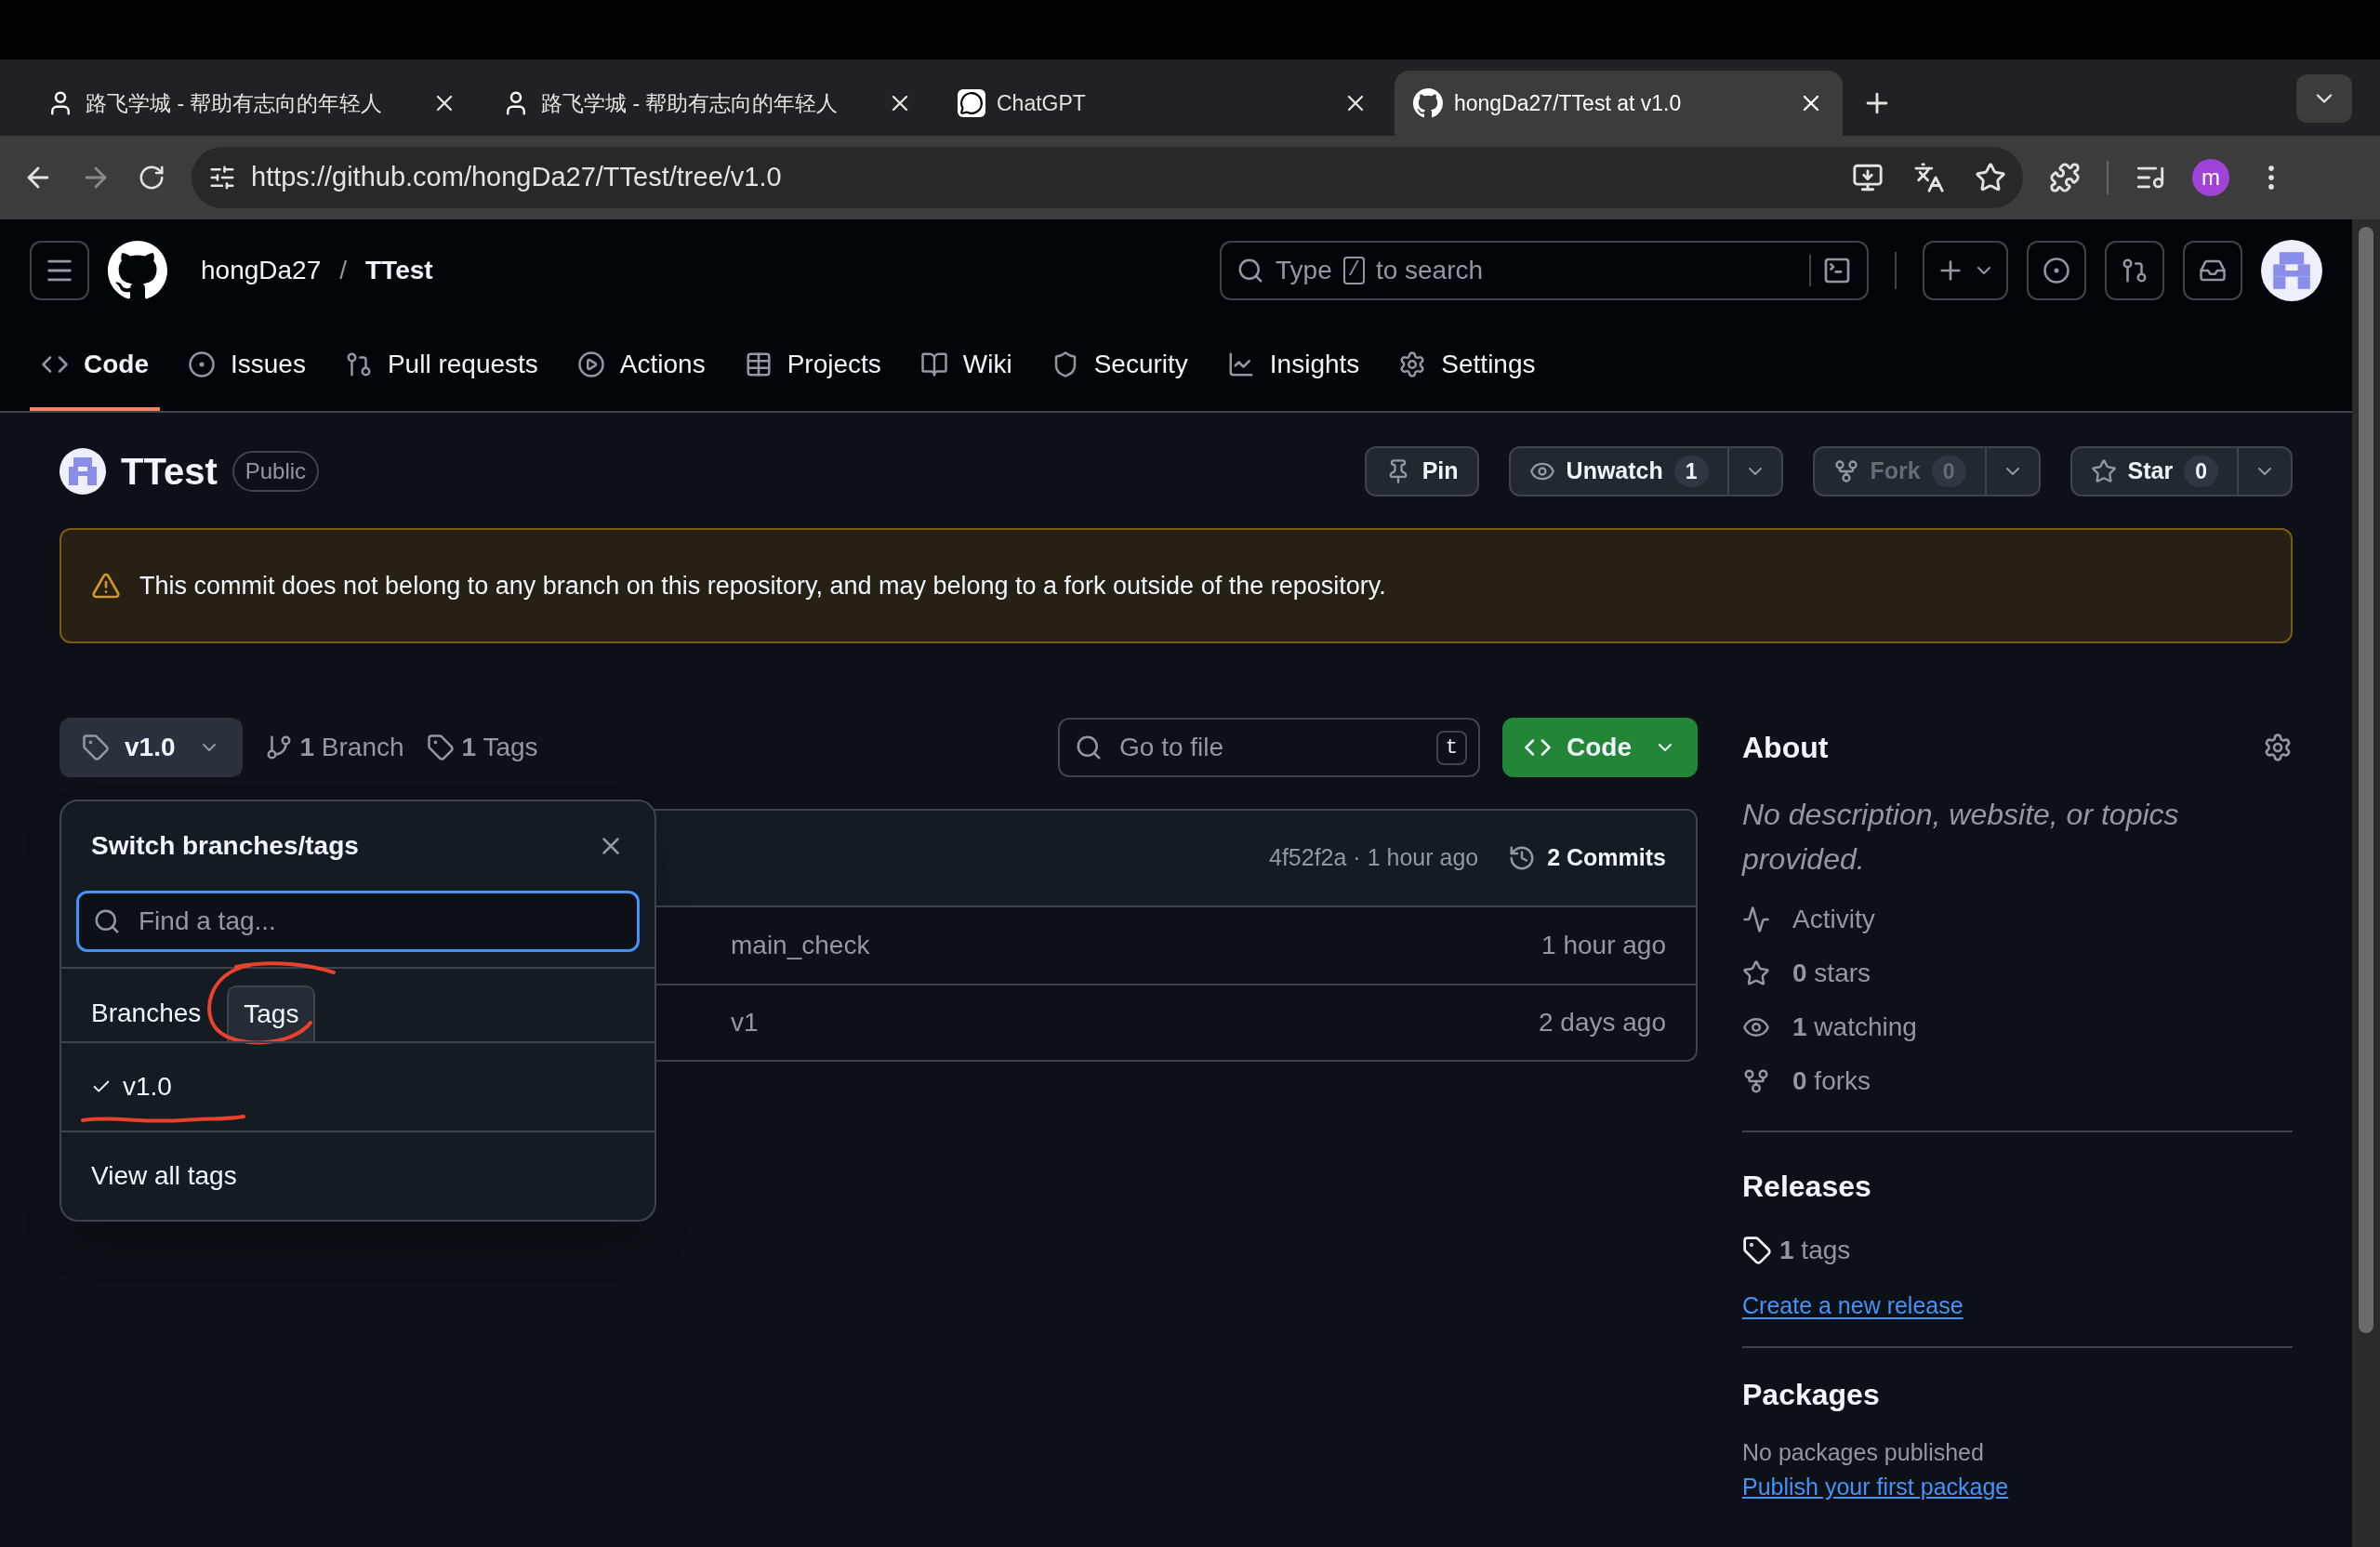 This screenshot has height=1547, width=2380. I want to click on translate-icon, so click(1929, 177).